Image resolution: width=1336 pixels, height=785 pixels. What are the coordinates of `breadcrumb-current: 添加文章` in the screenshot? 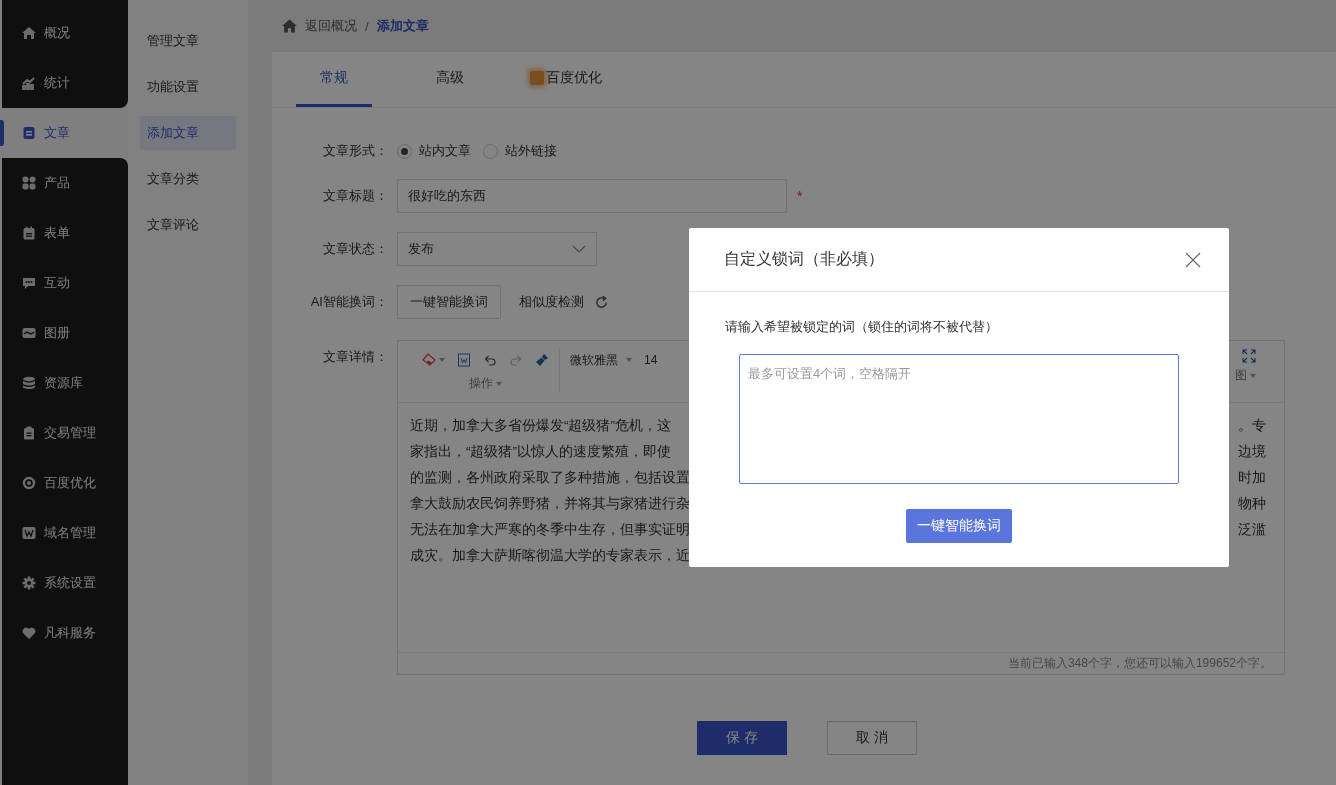 It's located at (402, 26).